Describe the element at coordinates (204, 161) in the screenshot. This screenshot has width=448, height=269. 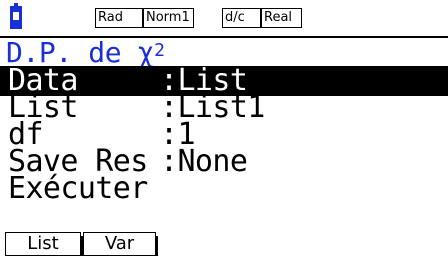
I see `setting-value: :None` at that location.